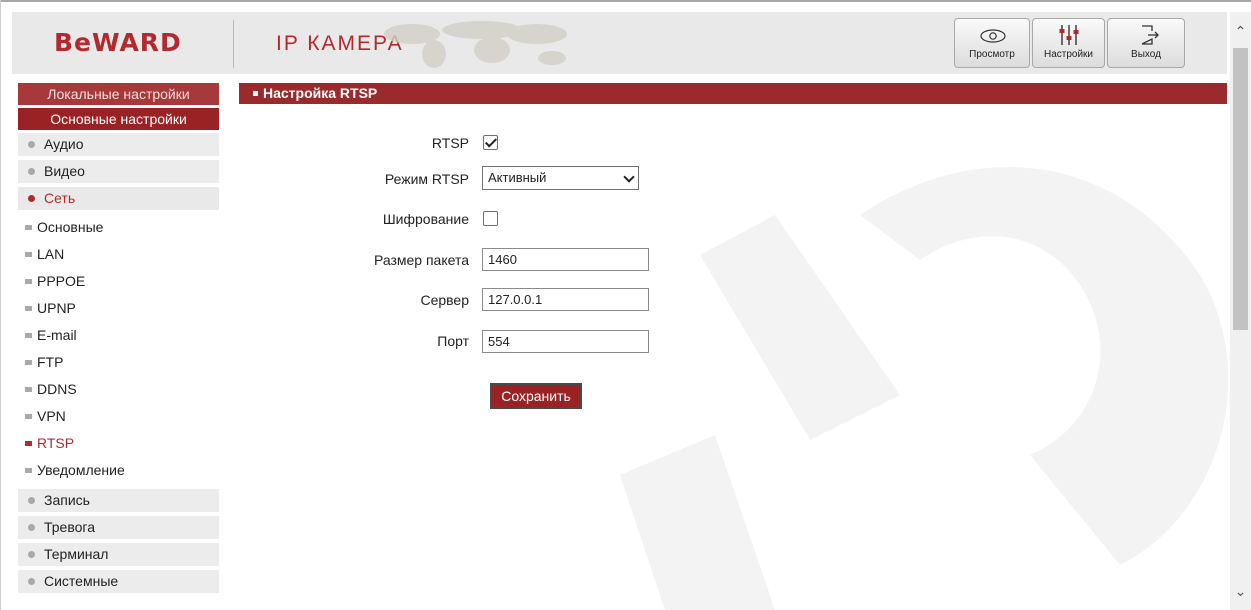 The height and width of the screenshot is (610, 1251). I want to click on view-button: Просмотр, so click(992, 43).